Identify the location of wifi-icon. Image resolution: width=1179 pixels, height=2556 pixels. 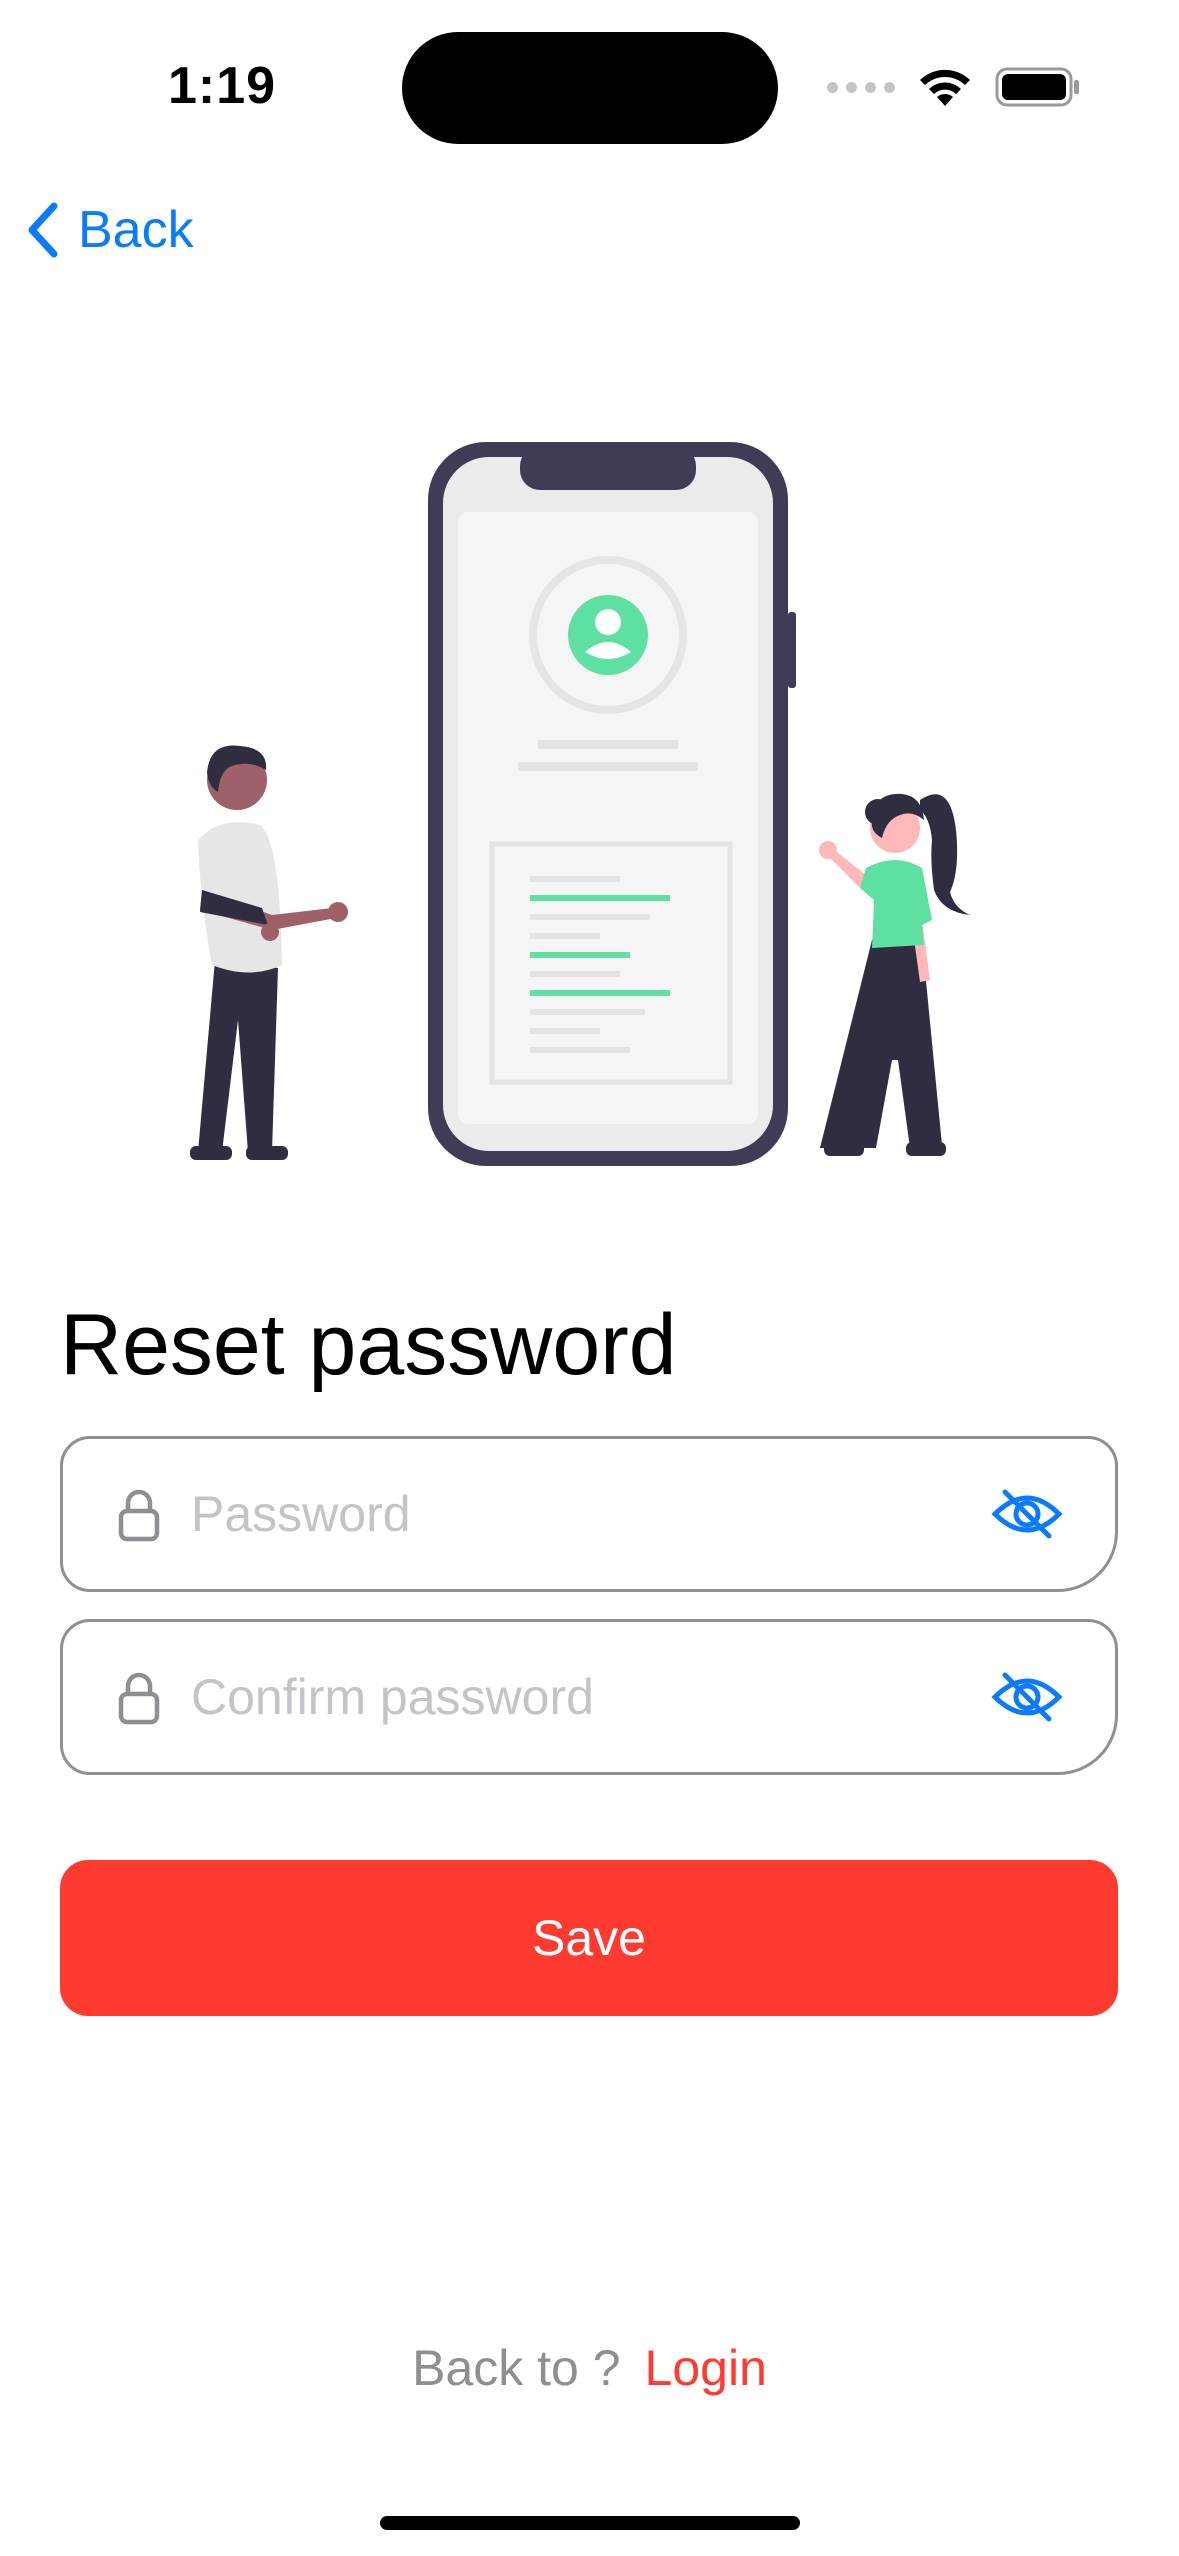
(945, 87).